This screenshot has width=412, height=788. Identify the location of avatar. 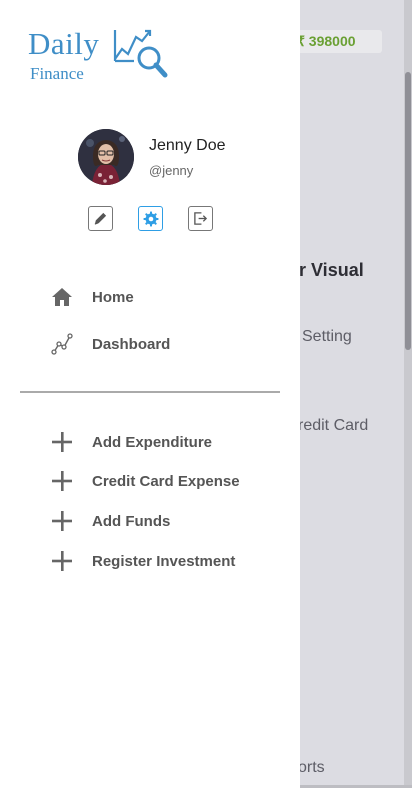
(106, 157).